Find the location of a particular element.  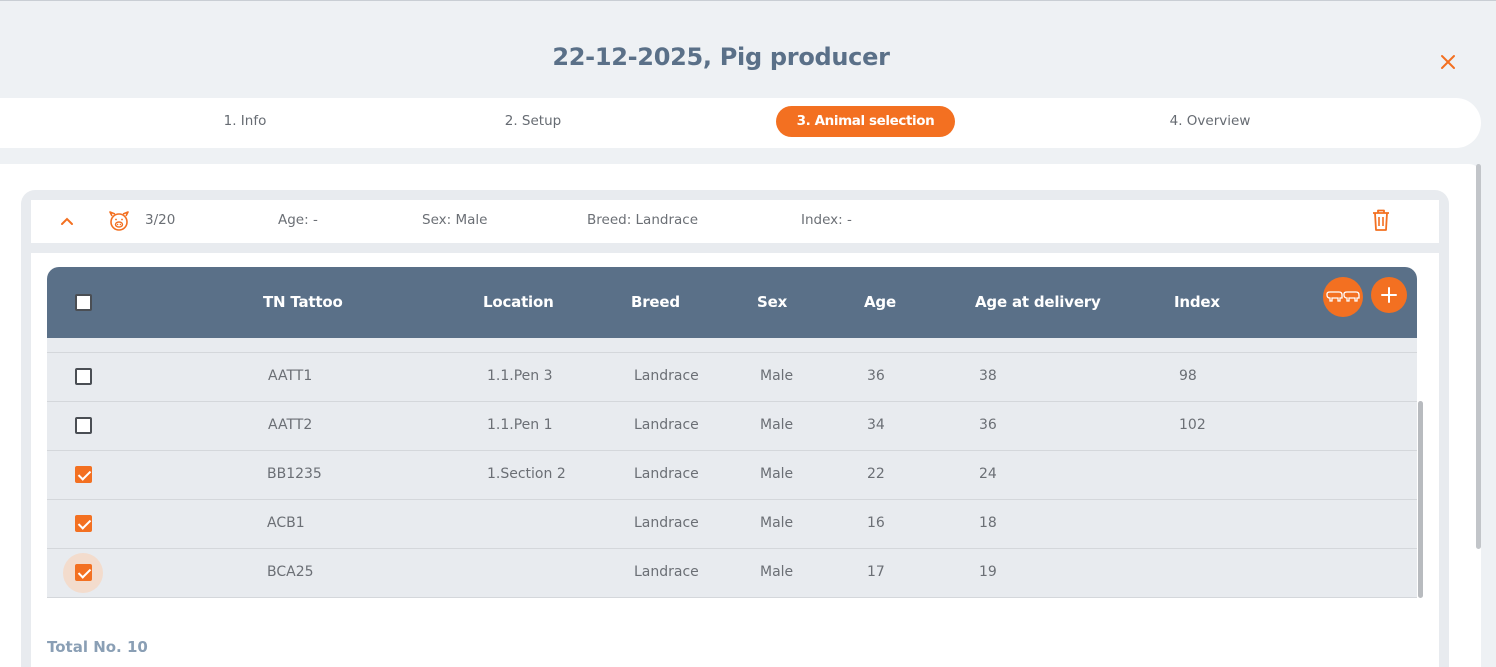

group-index: Index: - is located at coordinates (826, 220).